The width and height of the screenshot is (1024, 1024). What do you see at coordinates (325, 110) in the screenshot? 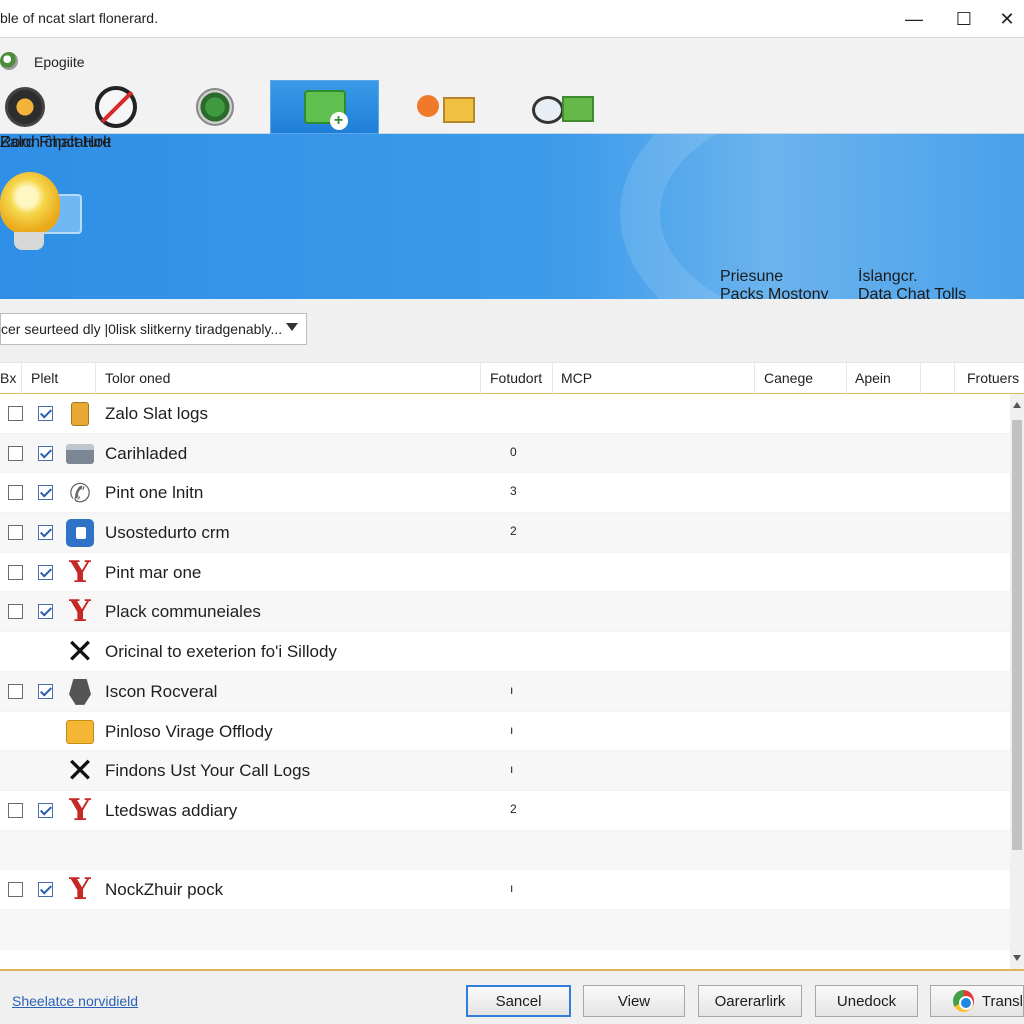
I see `folder-add-icon` at bounding box center [325, 110].